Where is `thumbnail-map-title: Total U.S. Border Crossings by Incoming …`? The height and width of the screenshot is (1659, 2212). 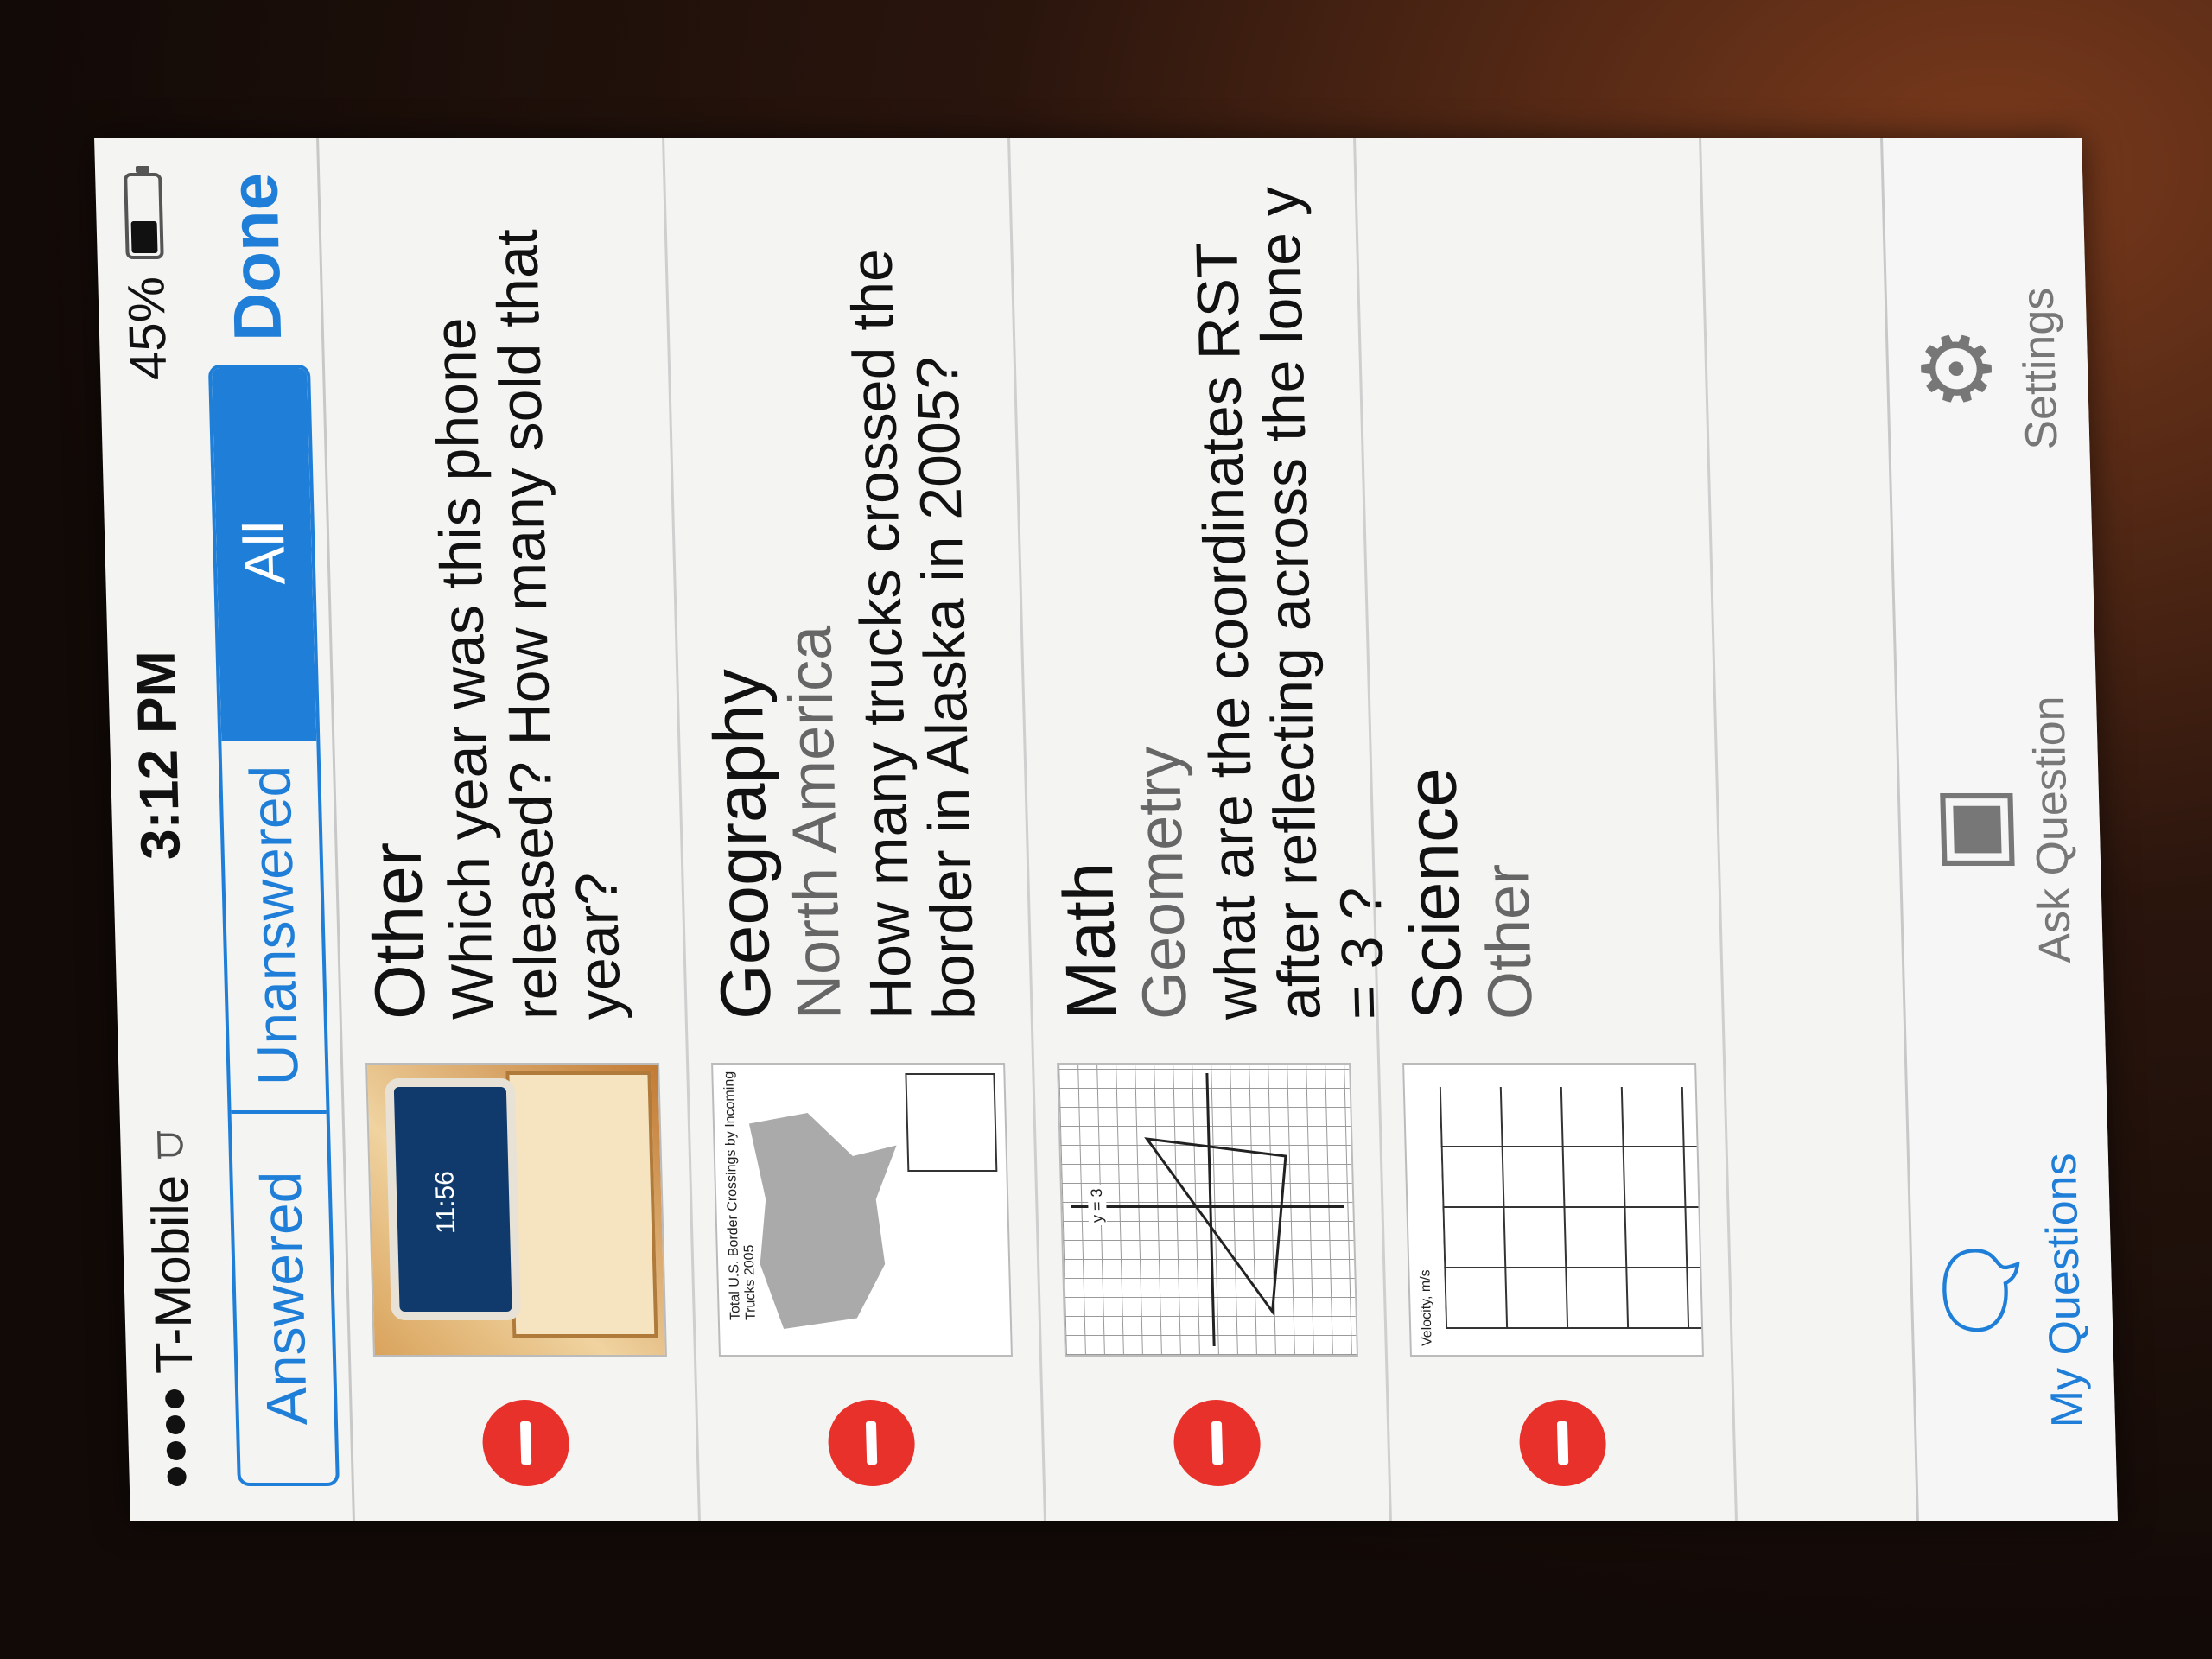
thumbnail-map-title: Total U.S. Border Crossings by Incoming … is located at coordinates (740, 1195).